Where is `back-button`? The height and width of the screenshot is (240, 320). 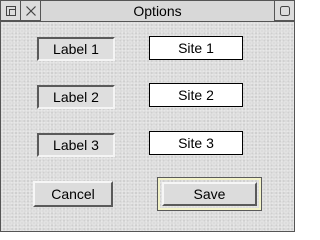
back-button is located at coordinates (11, 11).